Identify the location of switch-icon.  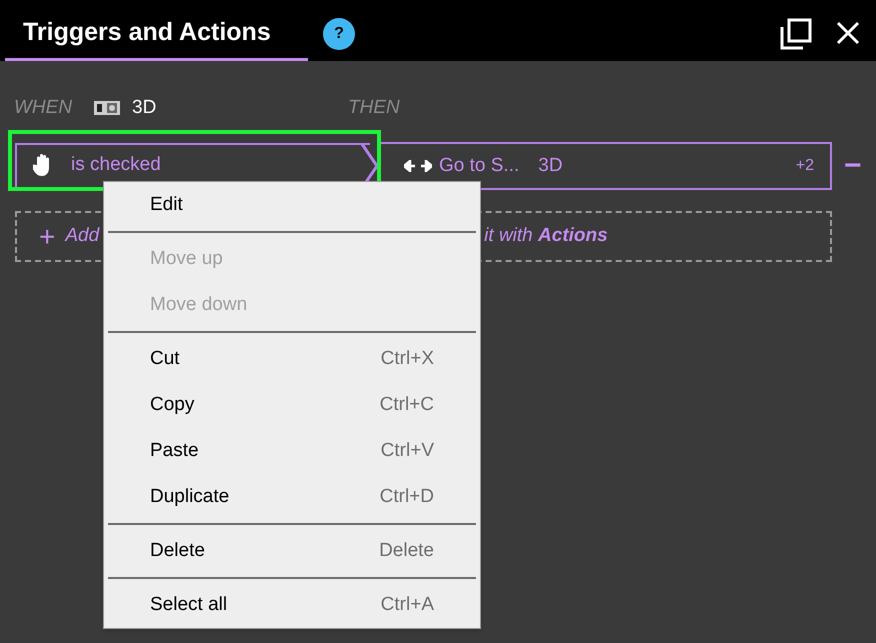
(107, 108).